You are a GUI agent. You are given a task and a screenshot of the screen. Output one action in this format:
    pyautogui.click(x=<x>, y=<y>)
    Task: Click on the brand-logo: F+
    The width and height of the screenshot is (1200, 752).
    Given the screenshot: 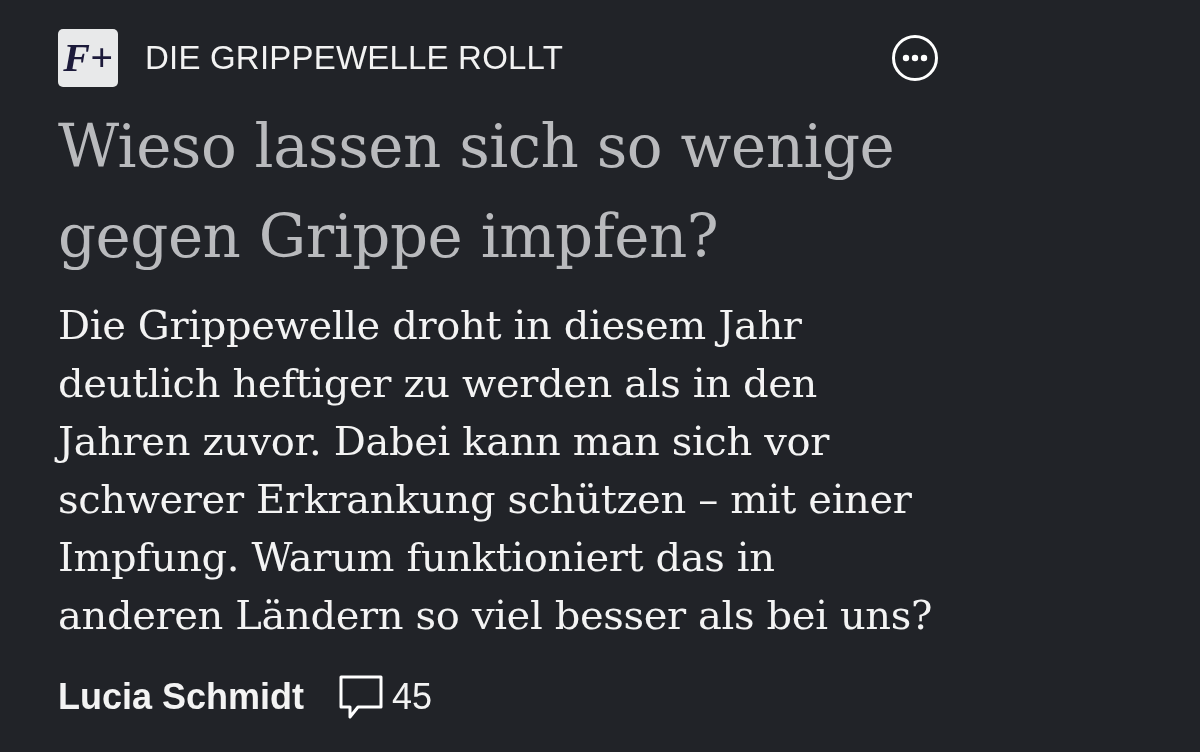 What is the action you would take?
    pyautogui.click(x=88, y=58)
    